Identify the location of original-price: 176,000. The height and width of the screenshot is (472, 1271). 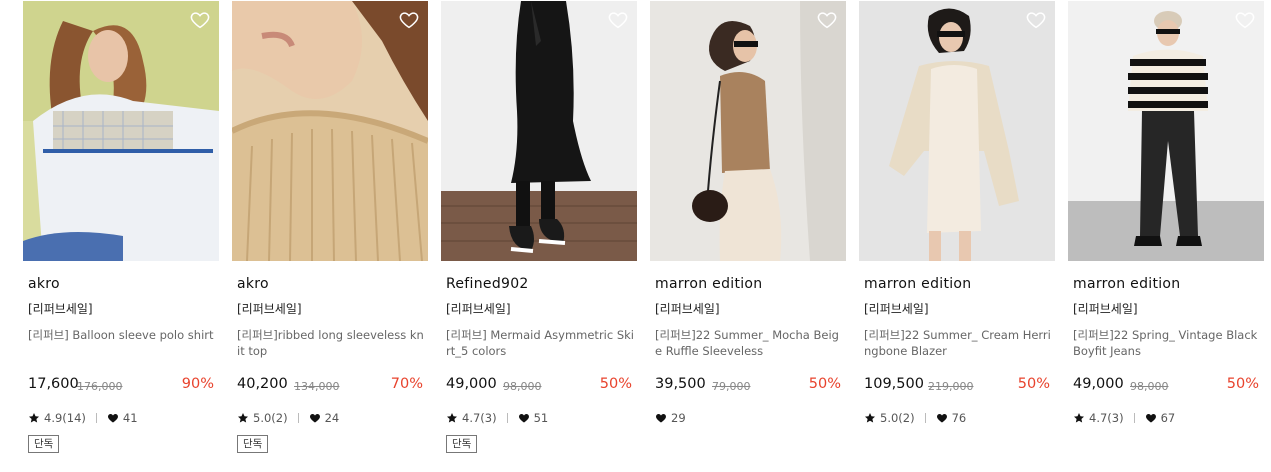
(100, 386).